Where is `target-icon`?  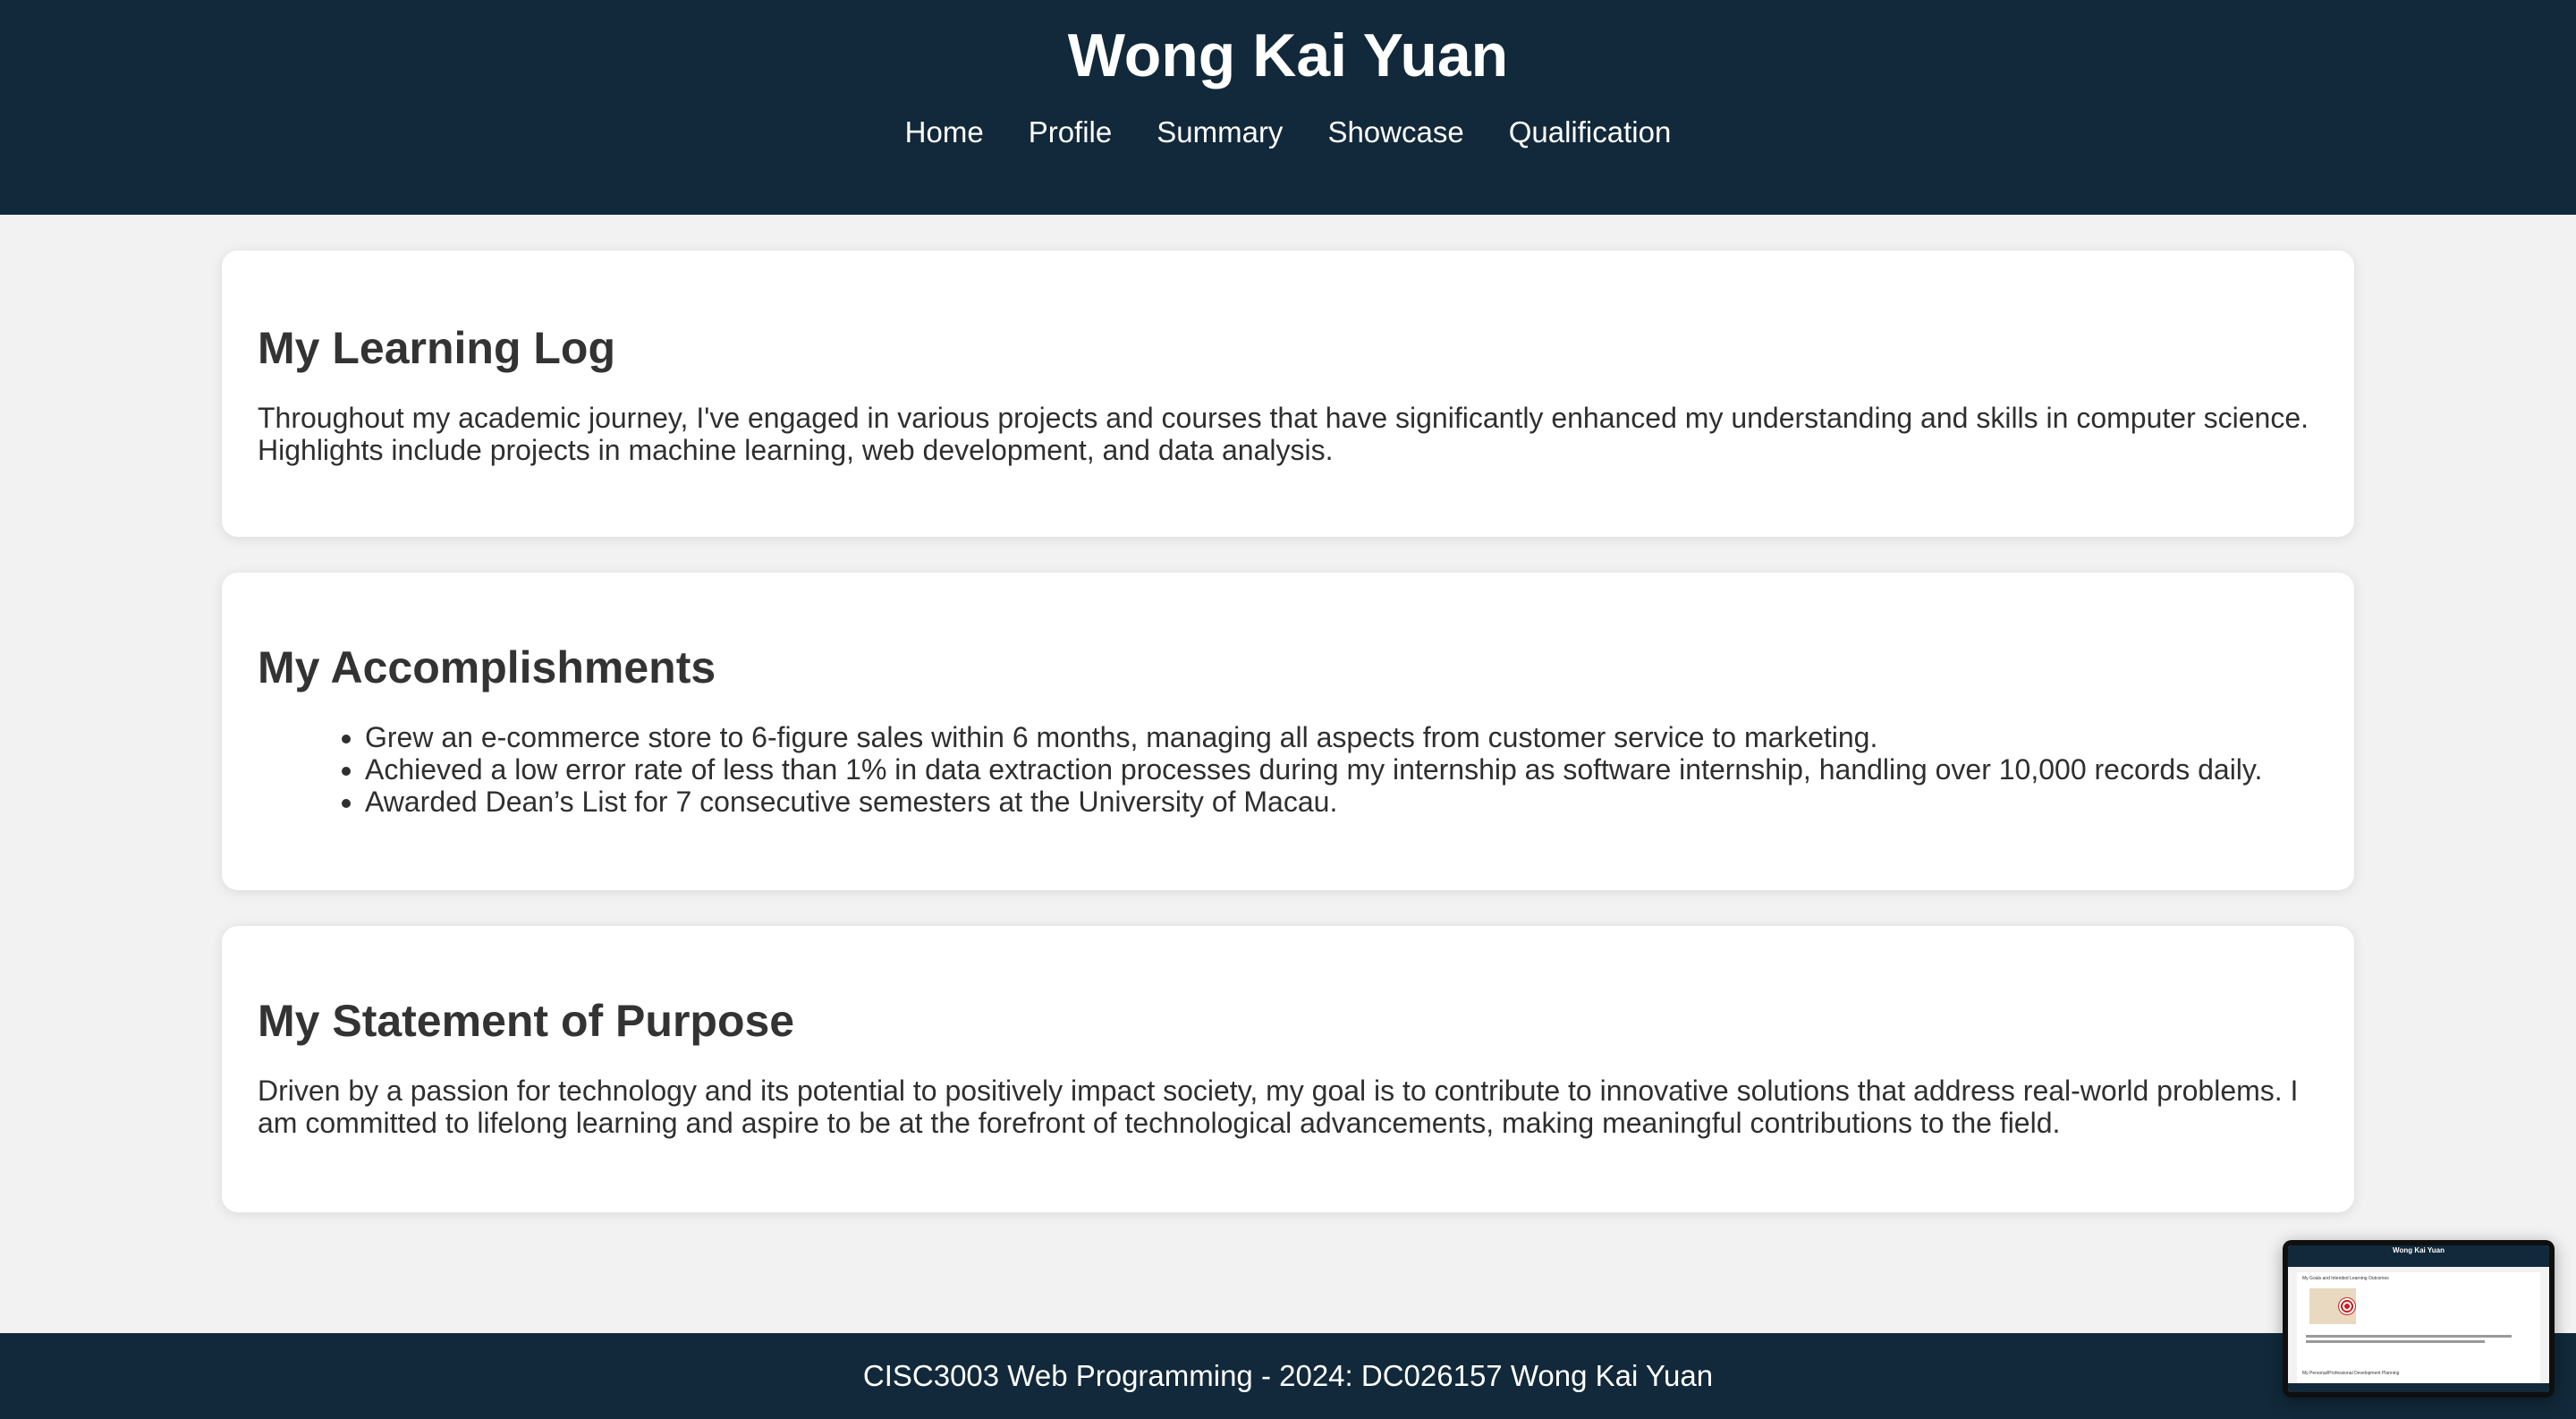
target-icon is located at coordinates (2347, 1306).